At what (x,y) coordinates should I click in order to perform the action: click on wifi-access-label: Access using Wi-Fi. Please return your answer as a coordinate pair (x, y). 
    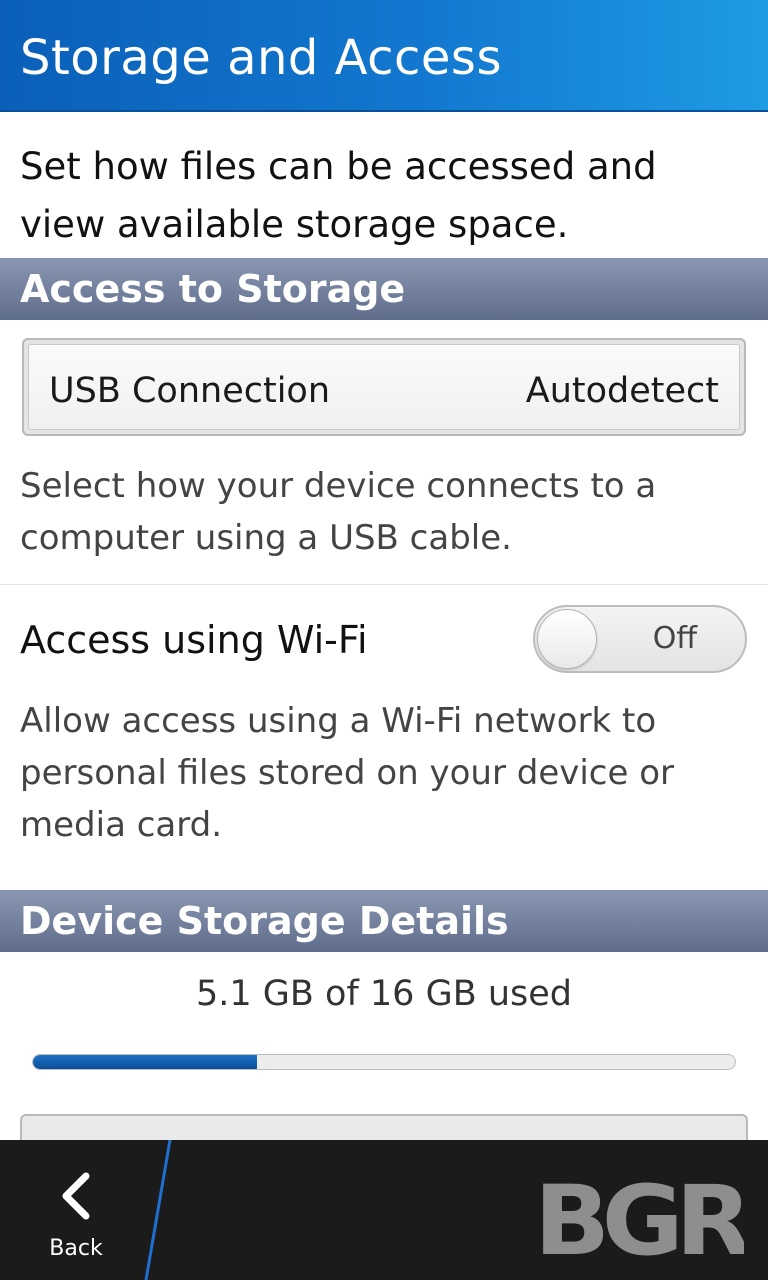
    Looking at the image, I should click on (194, 640).